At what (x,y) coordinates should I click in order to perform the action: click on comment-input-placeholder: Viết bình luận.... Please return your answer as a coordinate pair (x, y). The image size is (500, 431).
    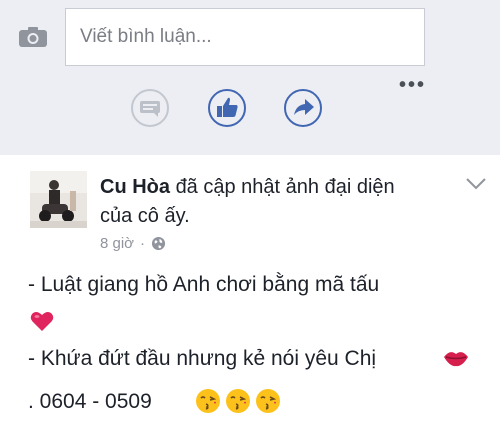
    Looking at the image, I should click on (146, 36).